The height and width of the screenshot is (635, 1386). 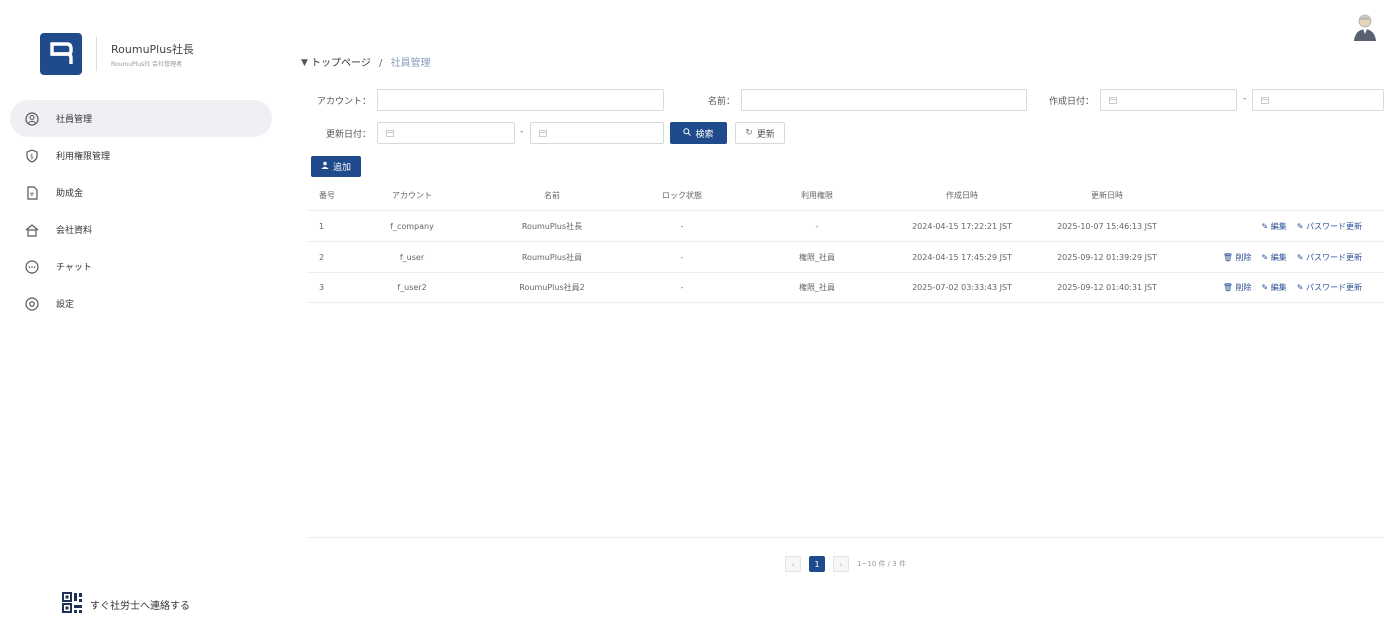 What do you see at coordinates (552, 257) in the screenshot?
I see `cell-name: RoumuPlus社員` at bounding box center [552, 257].